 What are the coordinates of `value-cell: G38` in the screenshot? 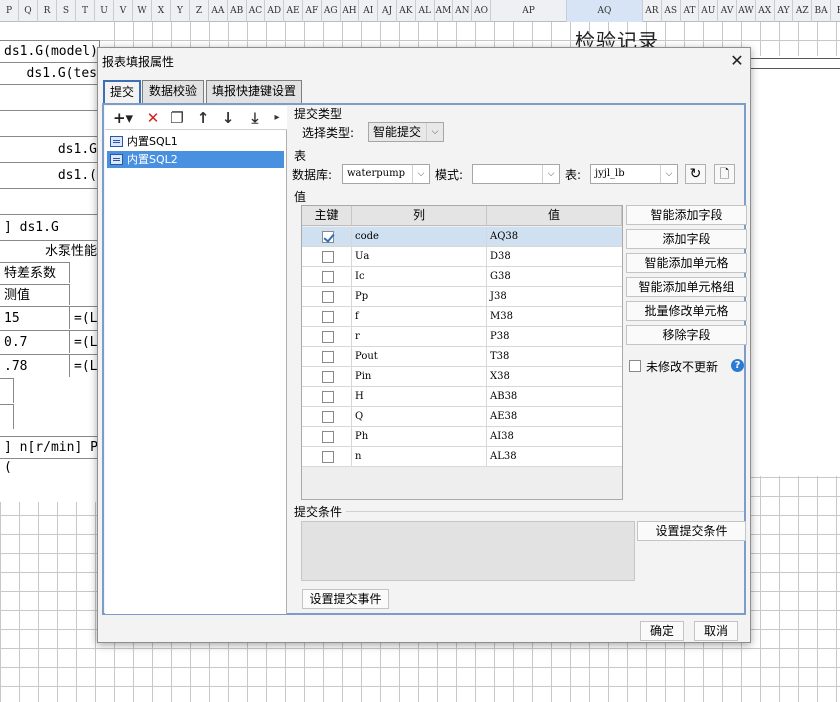 It's located at (554, 277).